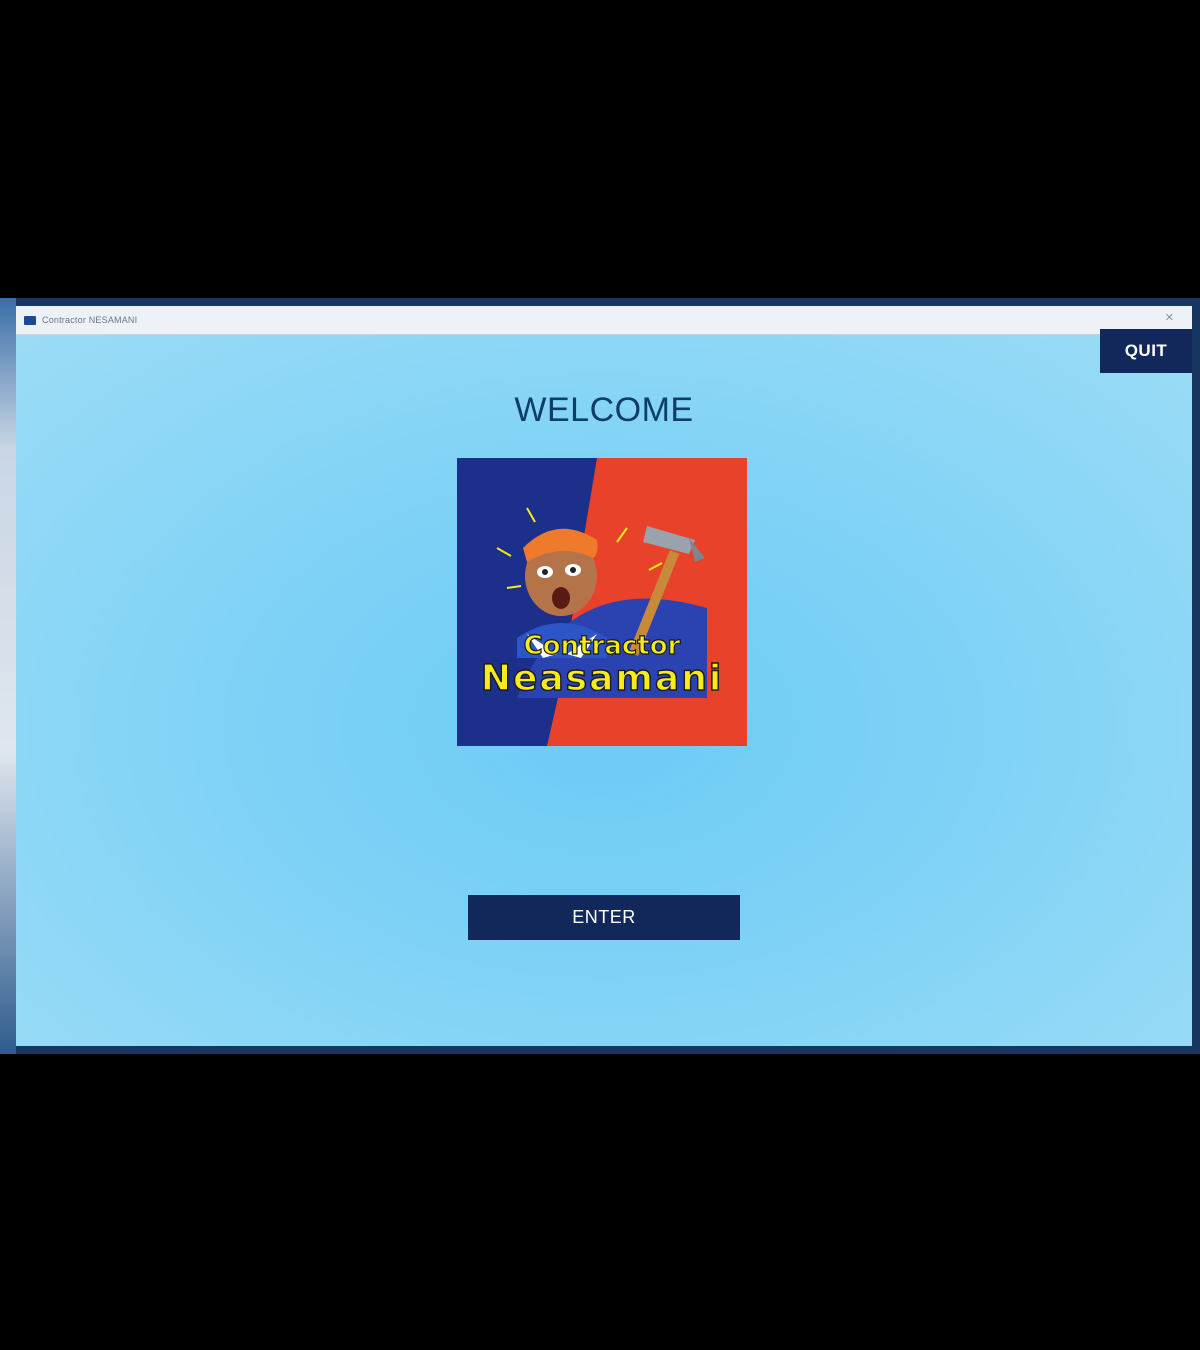 The height and width of the screenshot is (1350, 1200). Describe the element at coordinates (90, 320) in the screenshot. I see `window-title: Contractor NESAMANI` at that location.